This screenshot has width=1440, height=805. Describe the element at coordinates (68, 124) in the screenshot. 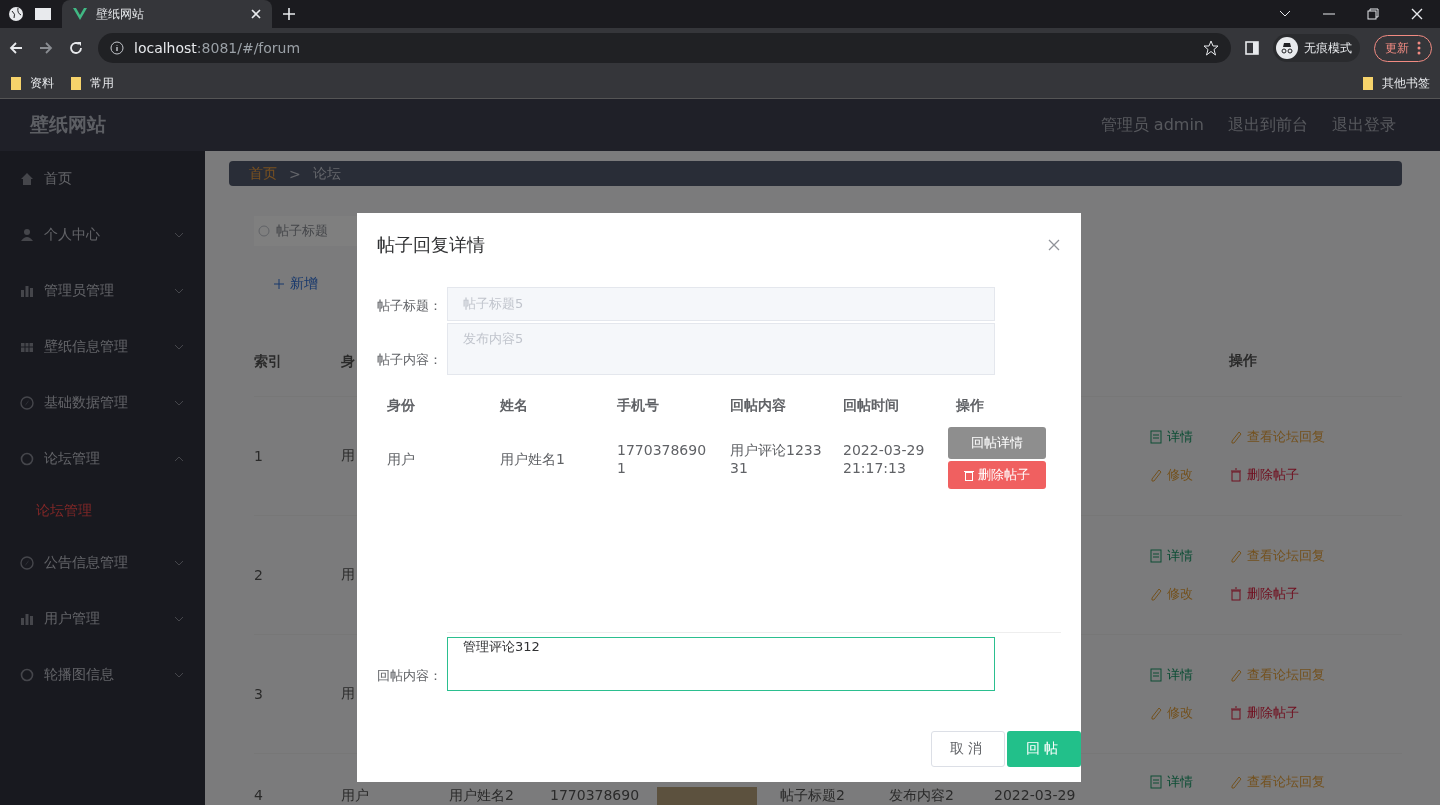

I see `site-title: 壁纸网站` at that location.